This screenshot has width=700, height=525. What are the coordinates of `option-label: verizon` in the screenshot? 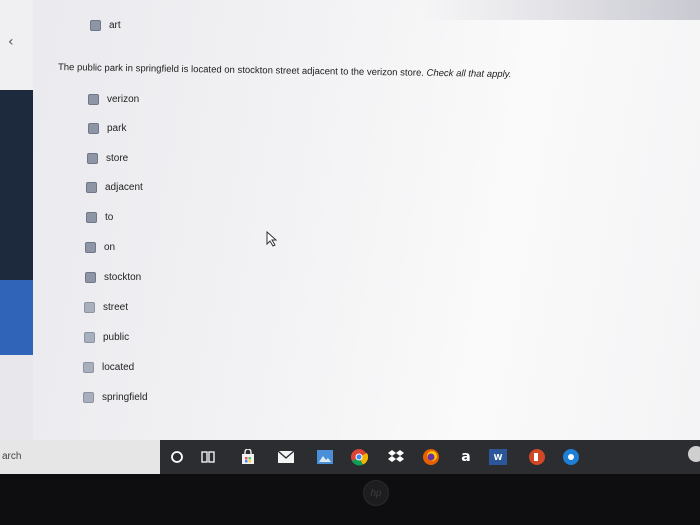 It's located at (123, 99).